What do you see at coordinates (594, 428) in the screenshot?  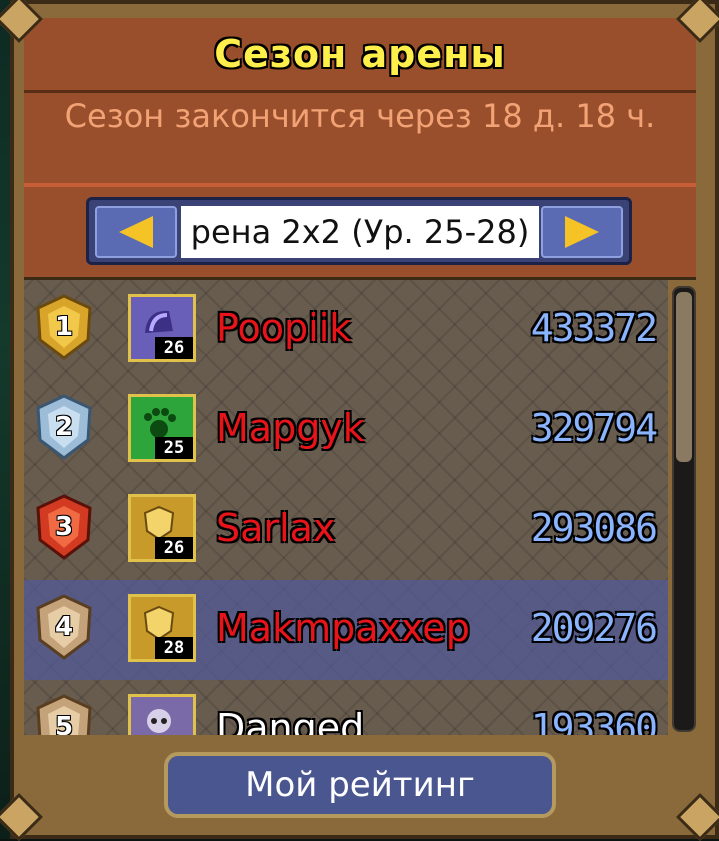 I see `player-score: 329794` at bounding box center [594, 428].